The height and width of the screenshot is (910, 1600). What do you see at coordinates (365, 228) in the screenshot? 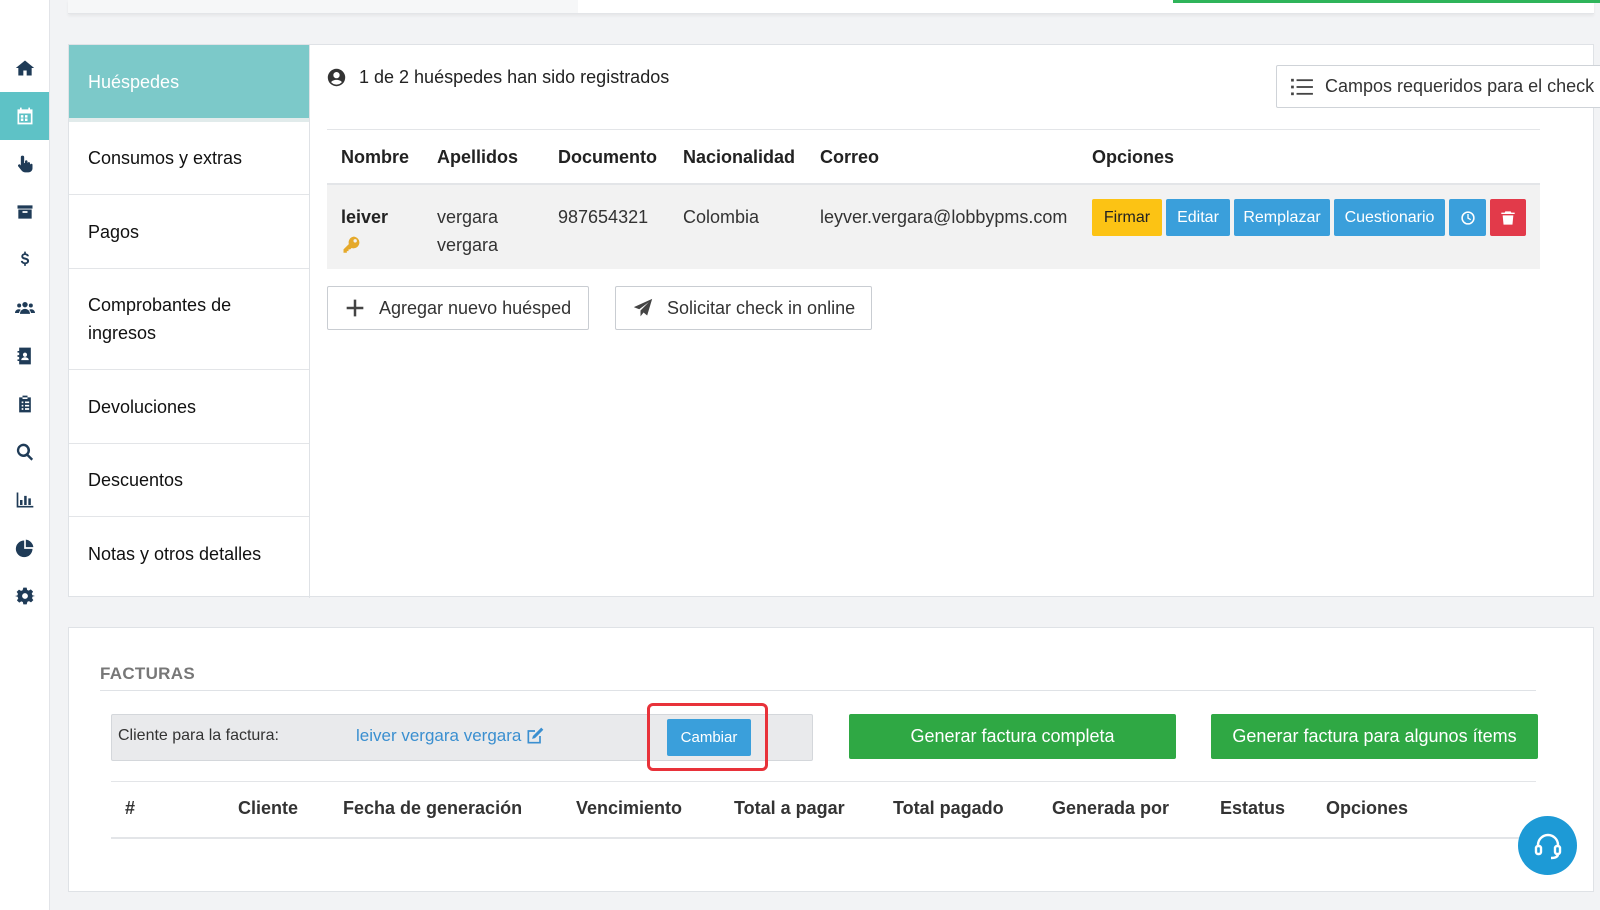
I see `guest-name-cell: leiver` at bounding box center [365, 228].